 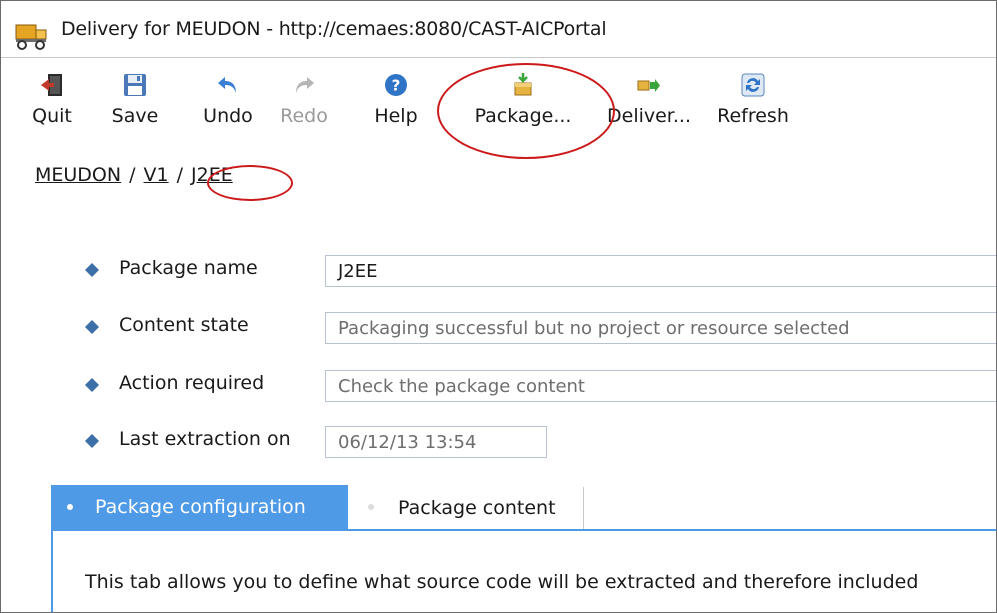 I want to click on floppy-disk-icon, so click(x=135, y=85).